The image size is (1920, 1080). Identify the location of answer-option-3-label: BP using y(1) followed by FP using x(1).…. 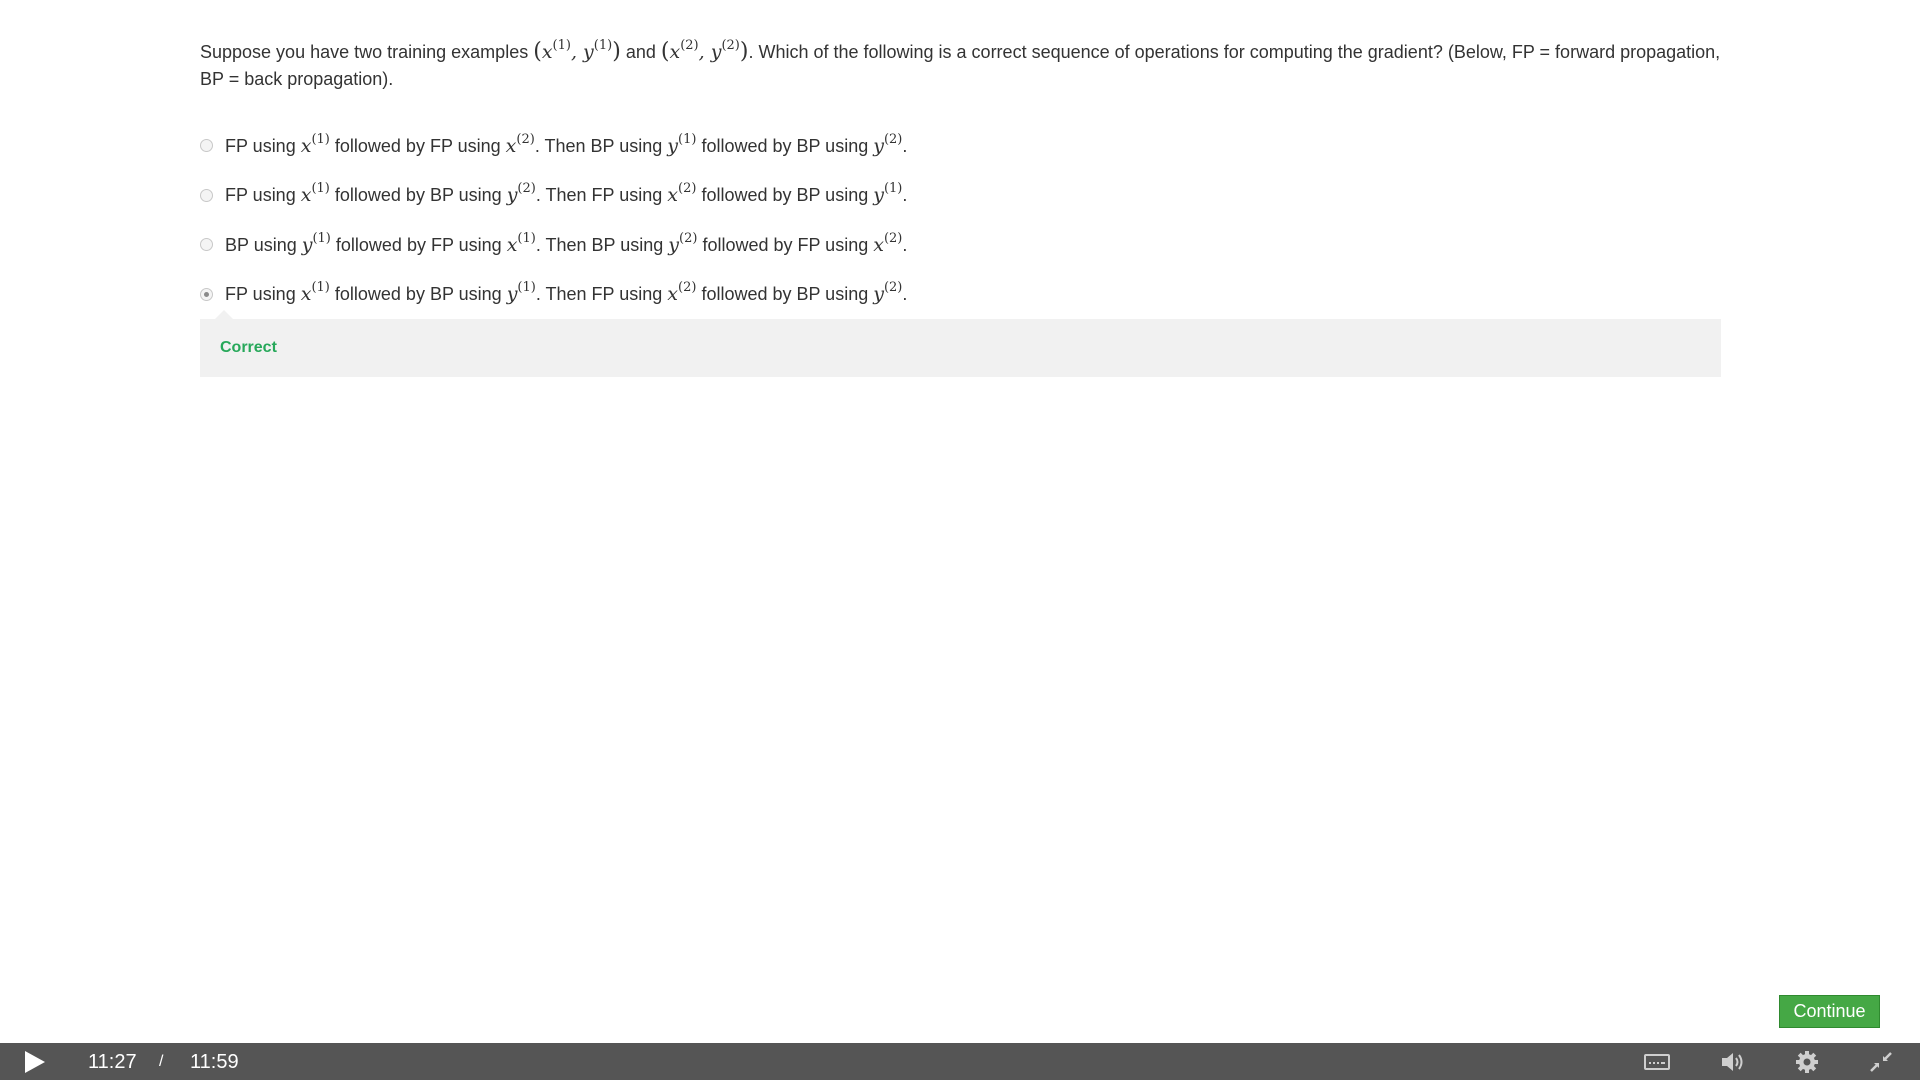
(566, 243).